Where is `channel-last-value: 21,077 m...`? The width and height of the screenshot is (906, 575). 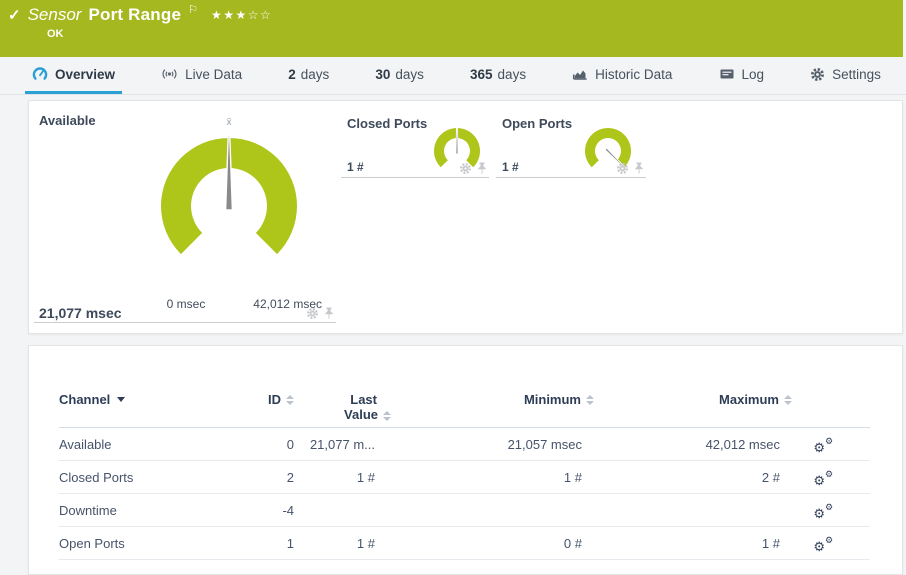 channel-last-value: 21,077 m... is located at coordinates (342, 444).